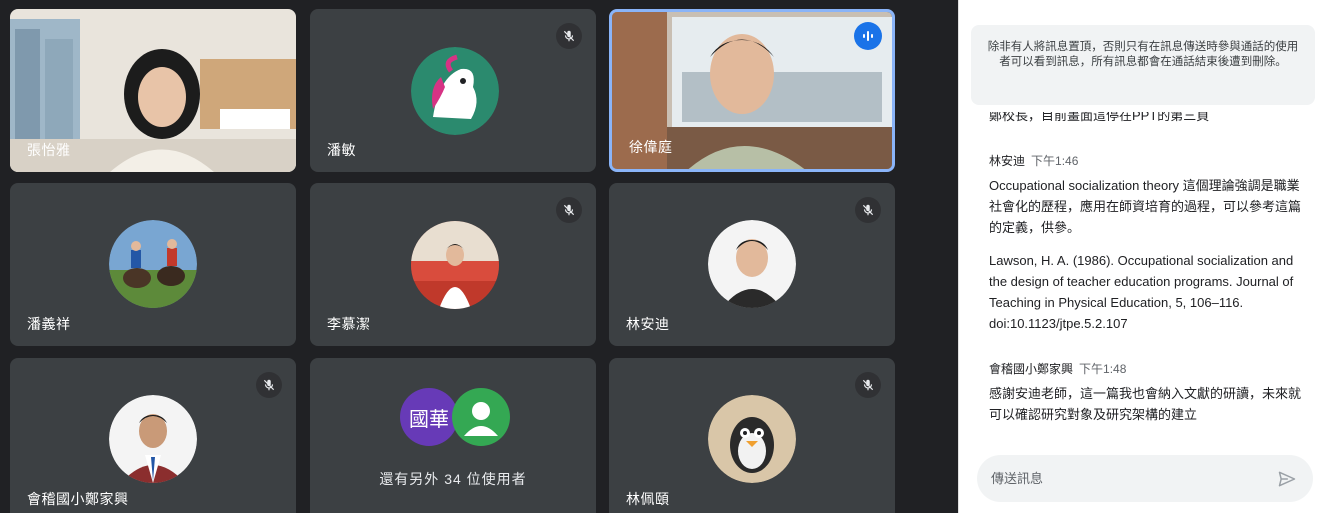  I want to click on participant-name: 會稽國小鄭家興, so click(78, 499).